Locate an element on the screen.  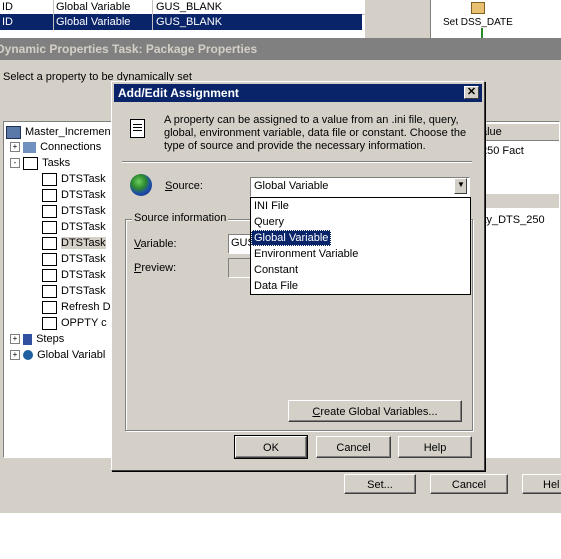
dropdown-option-ini-file: INI File is located at coordinates (360, 206).